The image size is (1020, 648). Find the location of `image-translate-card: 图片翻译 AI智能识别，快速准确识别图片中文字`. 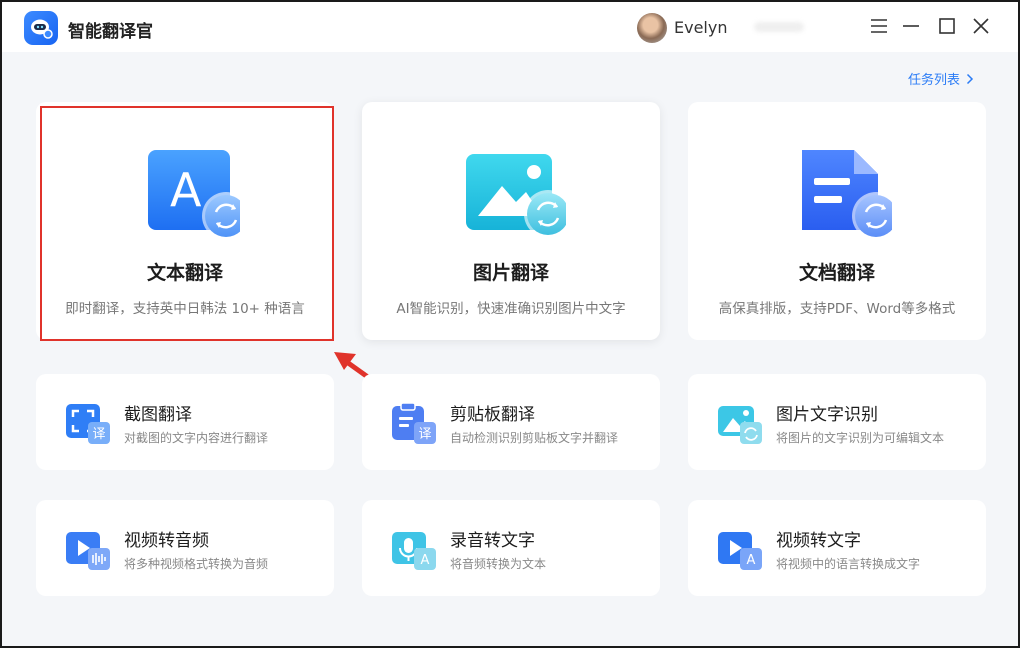

image-translate-card: 图片翻译 AI智能识别，快速准确识别图片中文字 is located at coordinates (511, 221).